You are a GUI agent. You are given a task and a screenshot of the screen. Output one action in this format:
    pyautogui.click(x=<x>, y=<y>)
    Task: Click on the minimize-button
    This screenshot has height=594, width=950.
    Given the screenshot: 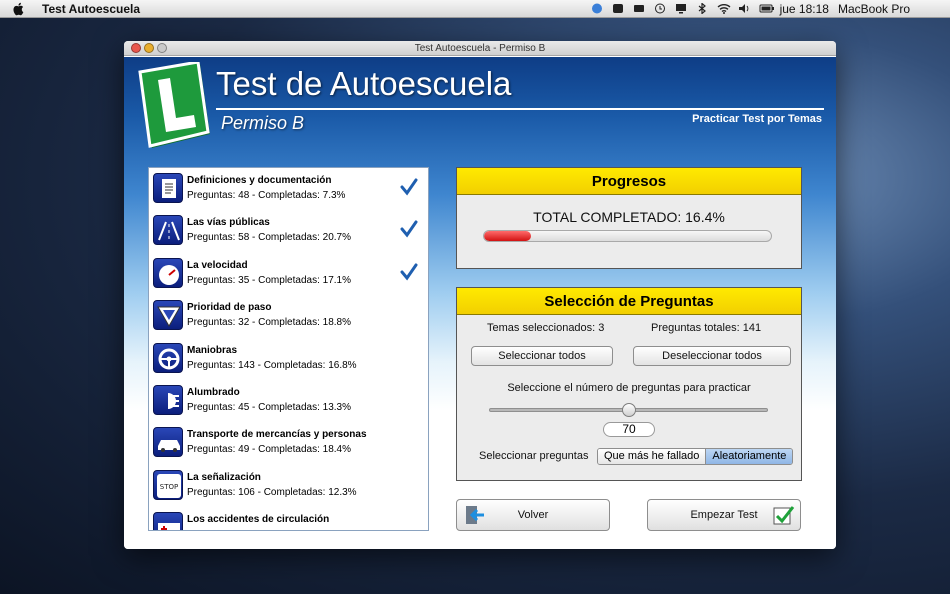 What is the action you would take?
    pyautogui.click(x=149, y=48)
    